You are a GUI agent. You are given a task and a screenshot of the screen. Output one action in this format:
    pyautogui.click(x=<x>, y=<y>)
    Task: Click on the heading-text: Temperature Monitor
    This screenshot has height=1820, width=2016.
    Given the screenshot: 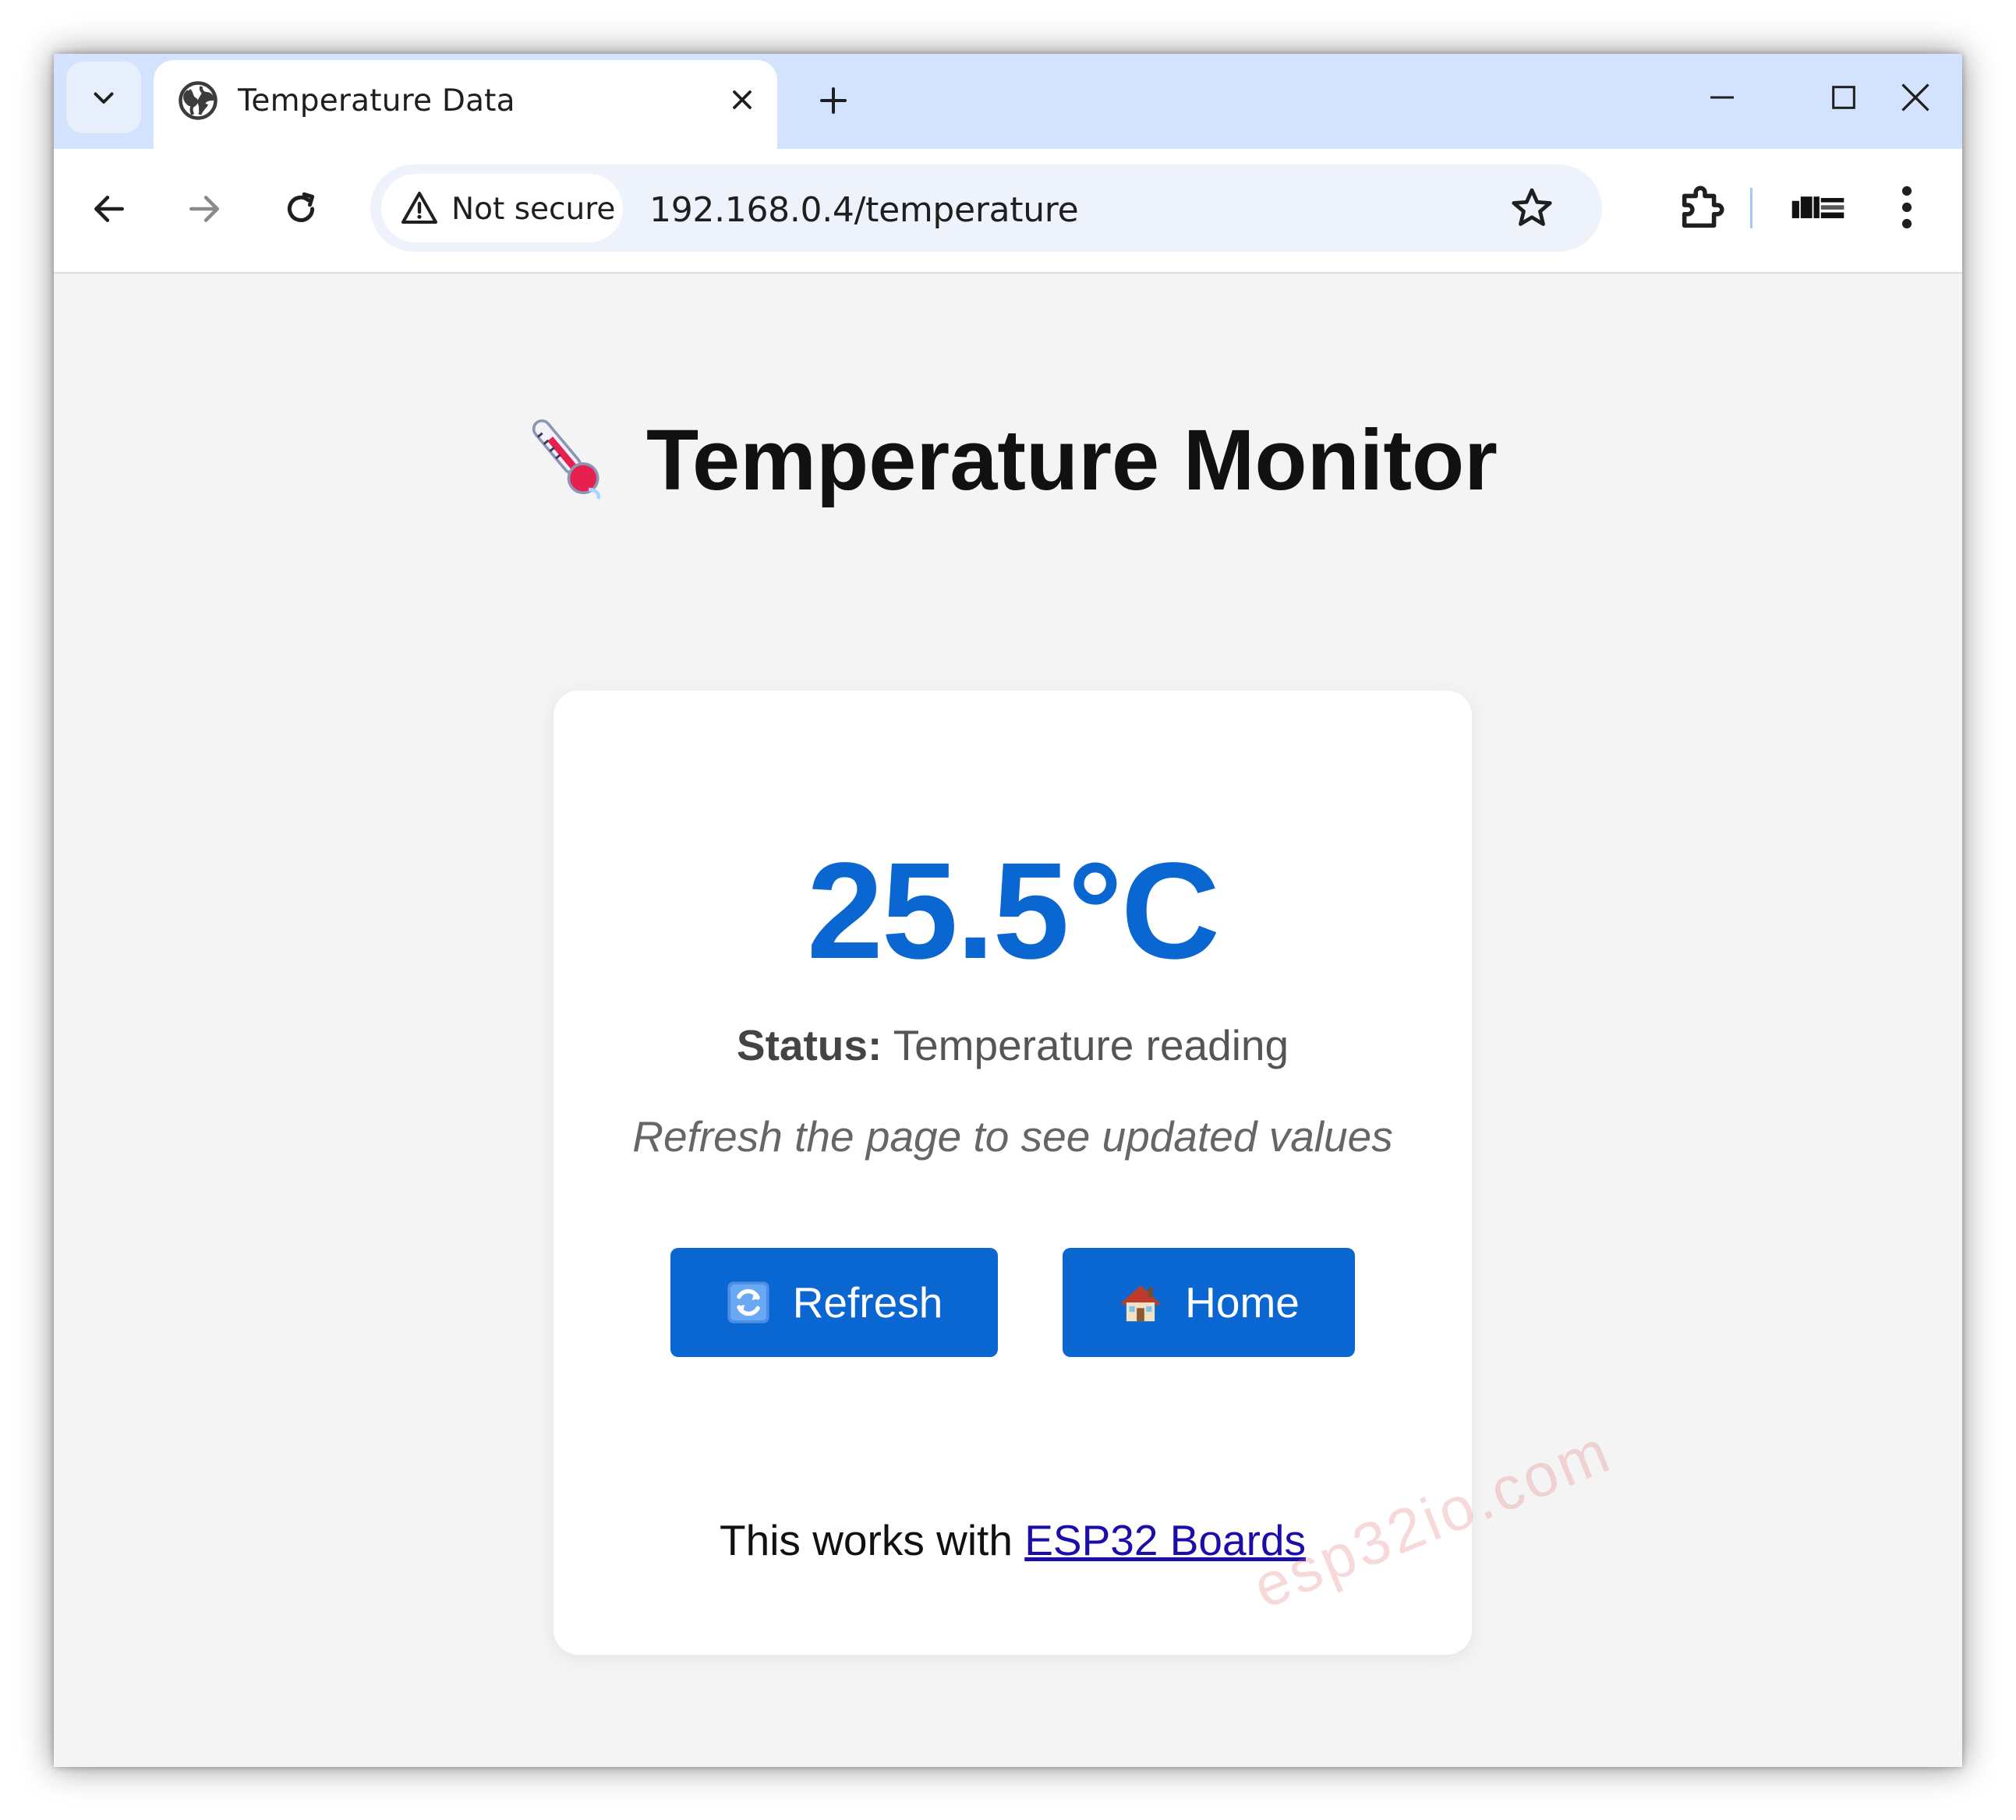 What is the action you would take?
    pyautogui.click(x=1072, y=460)
    